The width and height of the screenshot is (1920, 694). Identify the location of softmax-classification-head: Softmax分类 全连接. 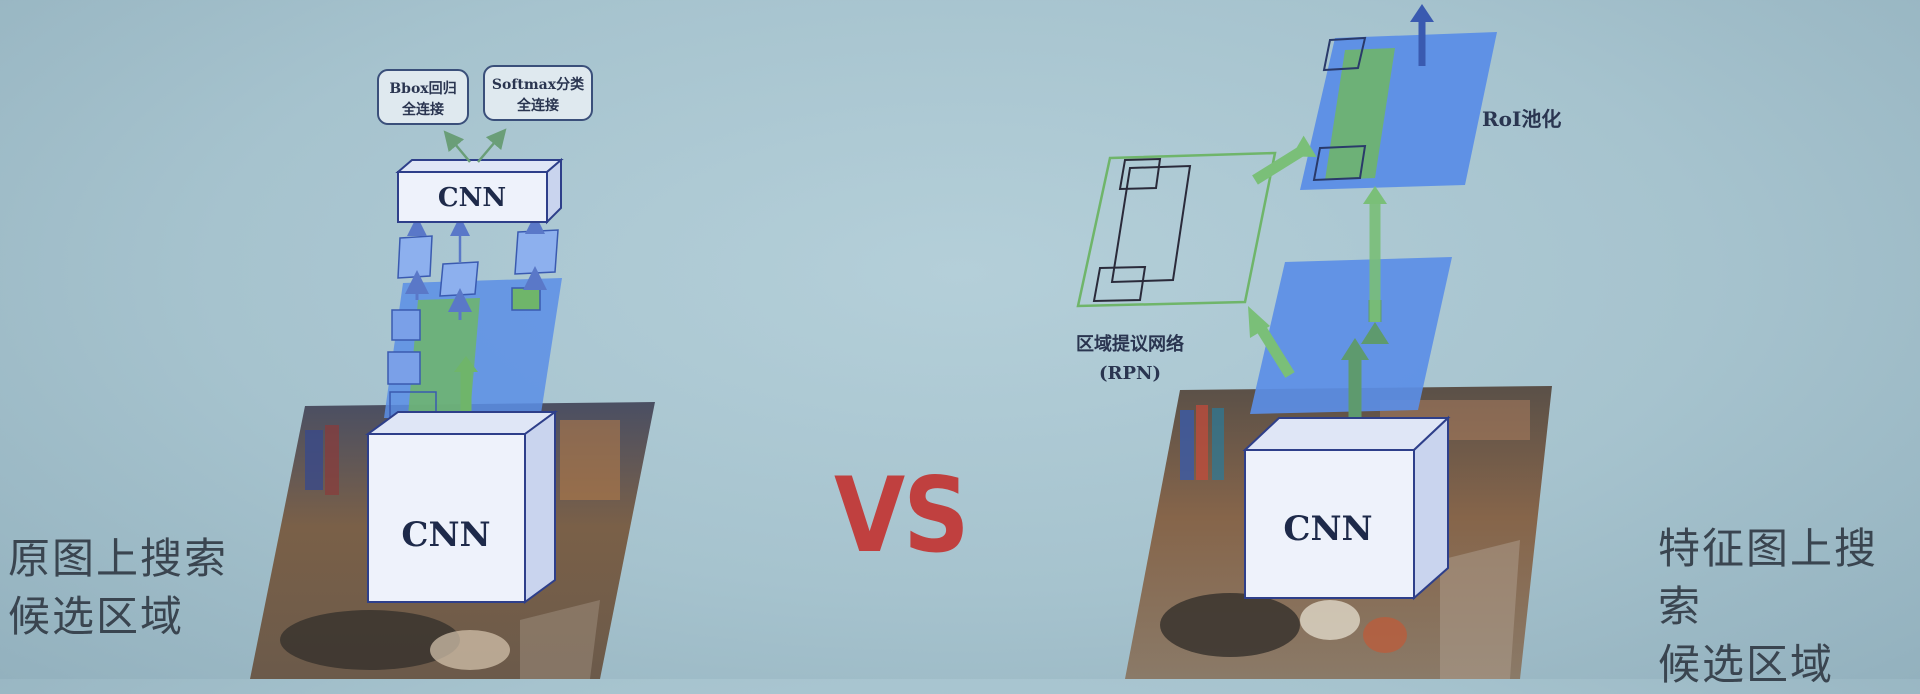
(538, 93).